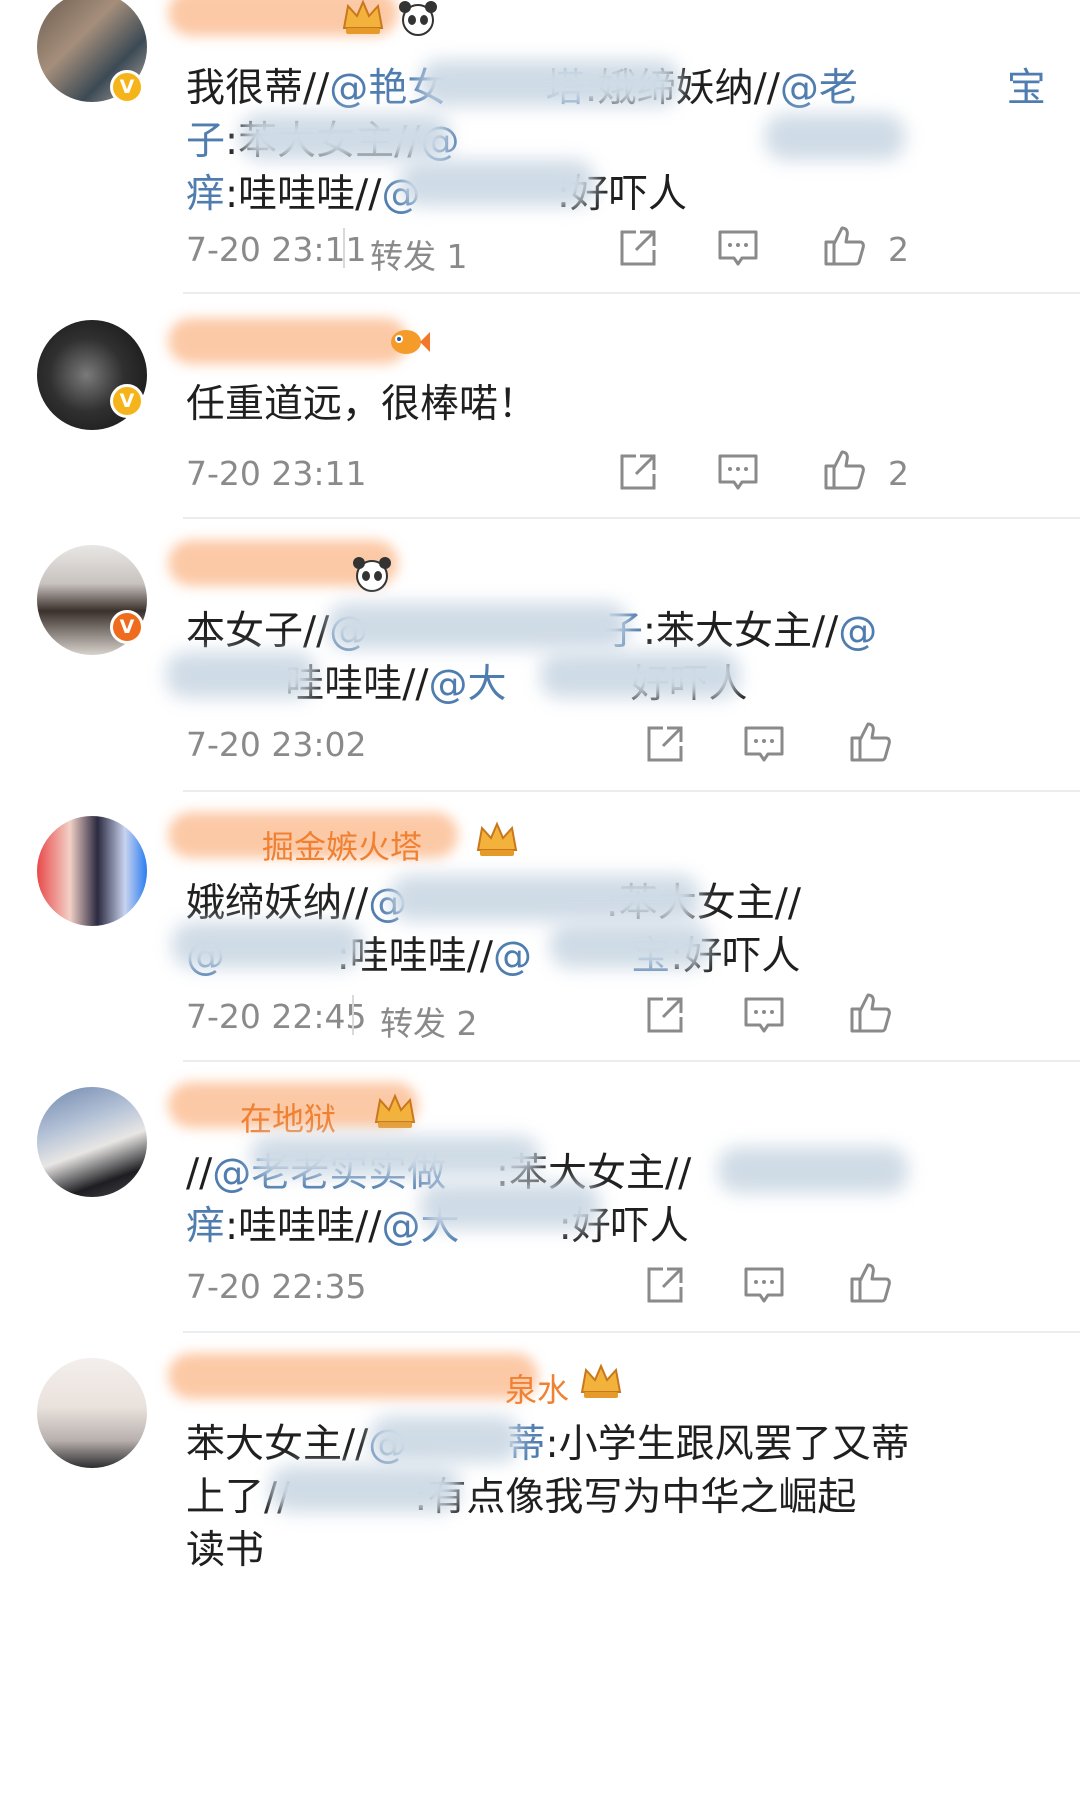 The image size is (1080, 1805). I want to click on username: 掘金嫉火塔, so click(342, 845).